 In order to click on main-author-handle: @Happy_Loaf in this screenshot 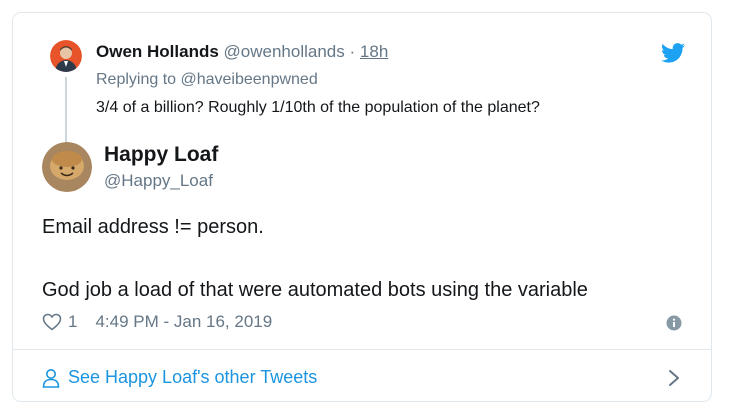, I will do `click(158, 181)`.